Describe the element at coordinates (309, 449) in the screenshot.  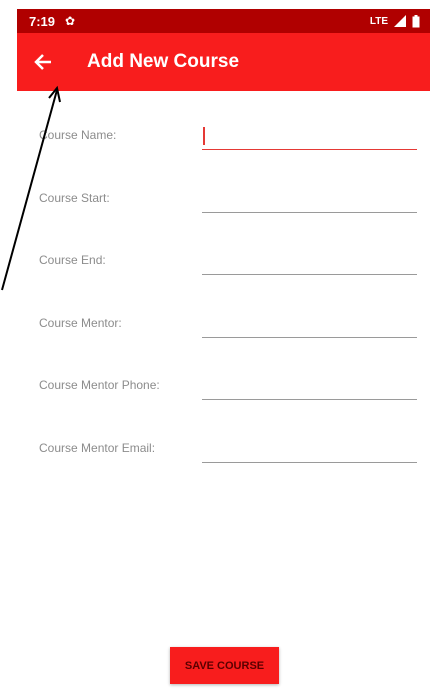
I see `course-mentor-email-input` at that location.